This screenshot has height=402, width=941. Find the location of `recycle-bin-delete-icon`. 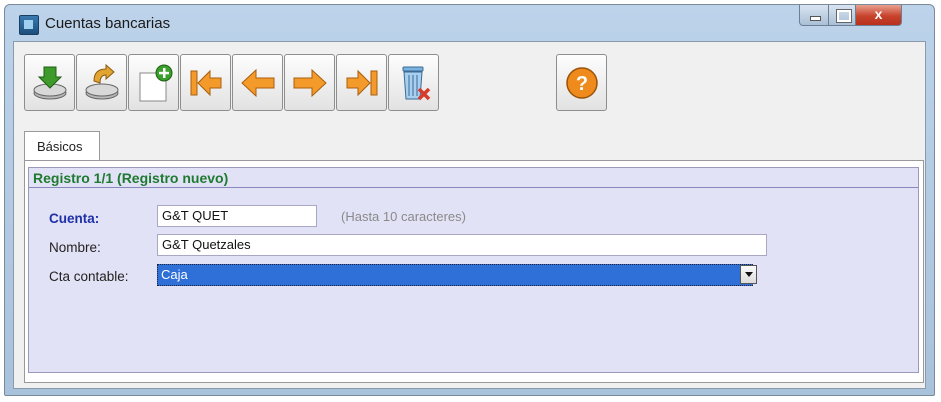

recycle-bin-delete-icon is located at coordinates (416, 83).